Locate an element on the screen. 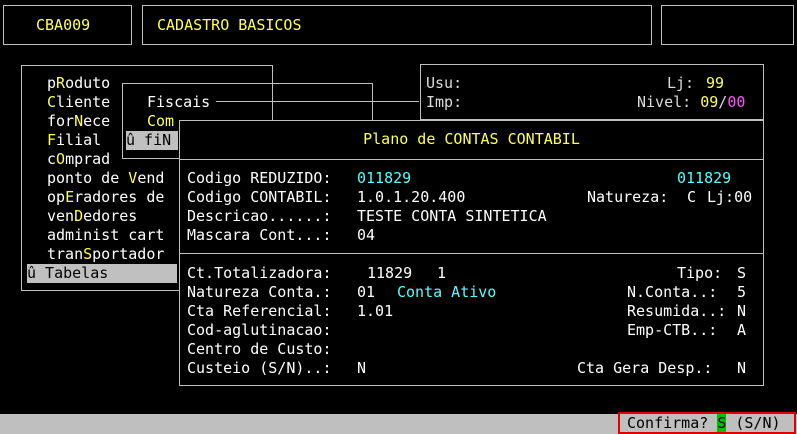 This screenshot has width=797, height=434. resumida-label: Resumida..: is located at coordinates (677, 311).